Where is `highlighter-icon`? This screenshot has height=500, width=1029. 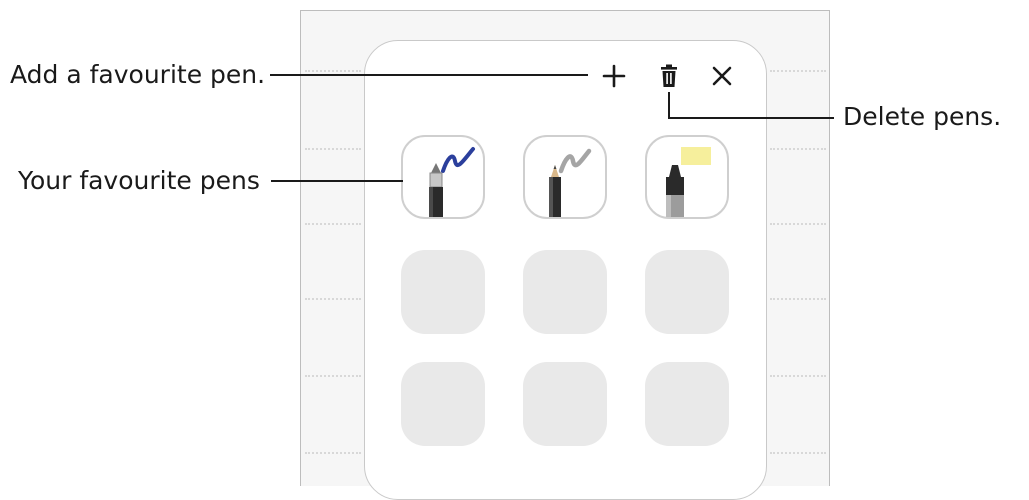 highlighter-icon is located at coordinates (688, 182).